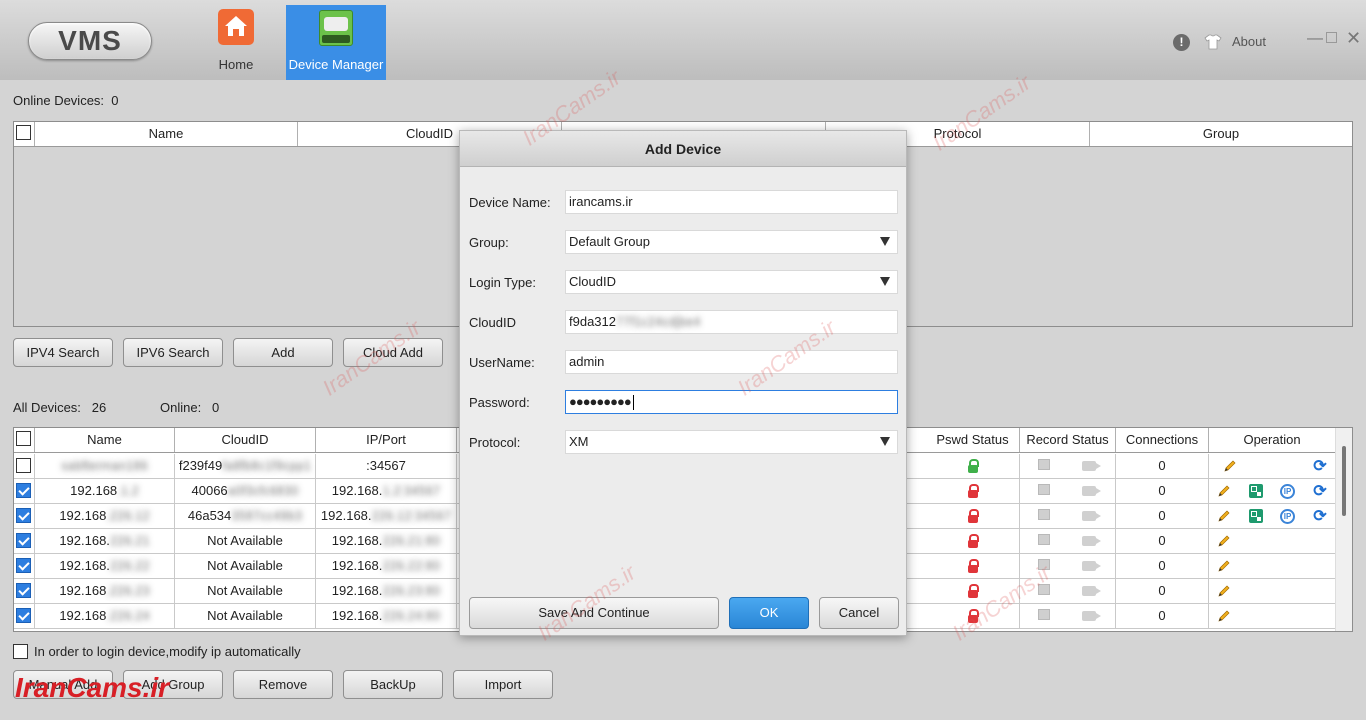  I want to click on info-icon: !, so click(1181, 42).